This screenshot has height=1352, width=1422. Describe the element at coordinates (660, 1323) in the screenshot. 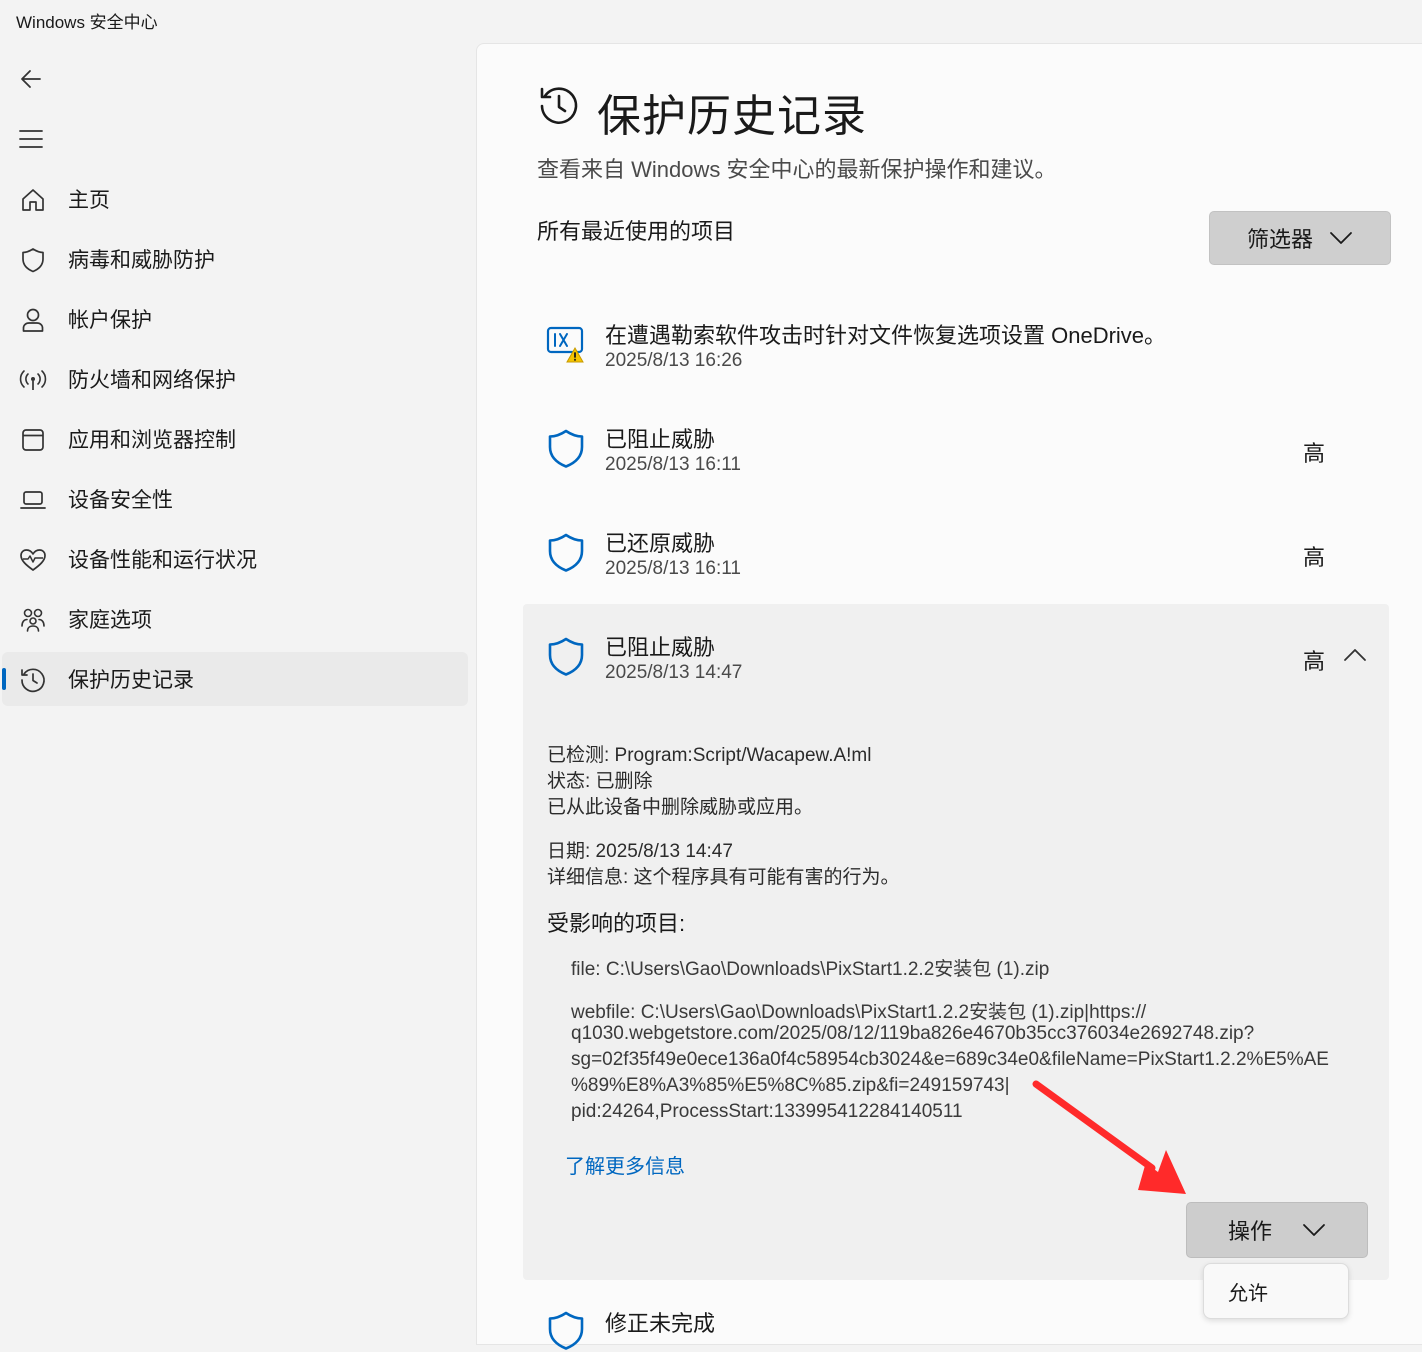

I see `entry-title: 修正未完成` at that location.